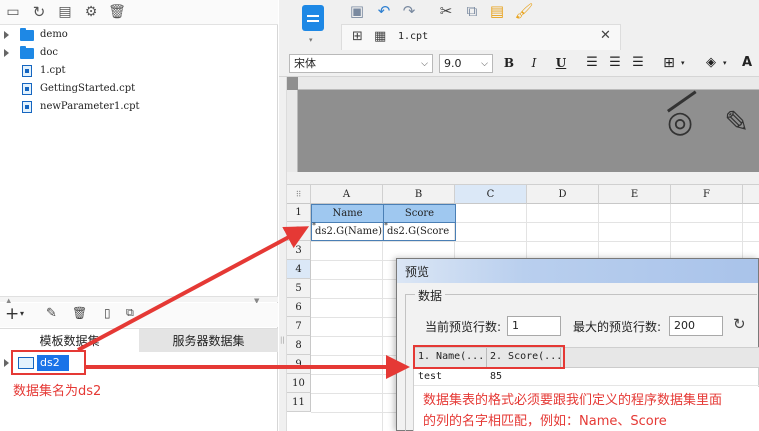  What do you see at coordinates (524, 11) in the screenshot?
I see `format-brush-icon: 🖌` at bounding box center [524, 11].